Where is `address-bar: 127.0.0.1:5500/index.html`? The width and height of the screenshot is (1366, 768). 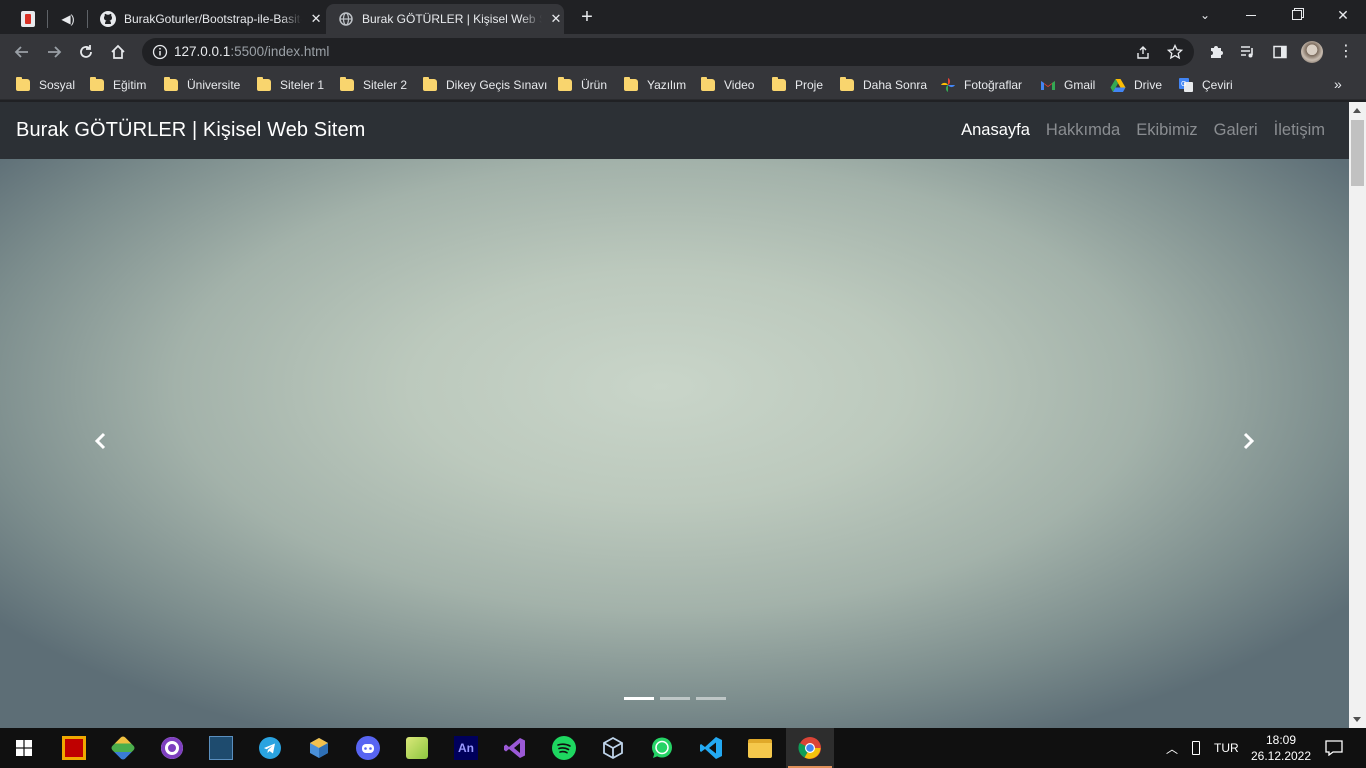
address-bar: 127.0.0.1:5500/index.html is located at coordinates (668, 52).